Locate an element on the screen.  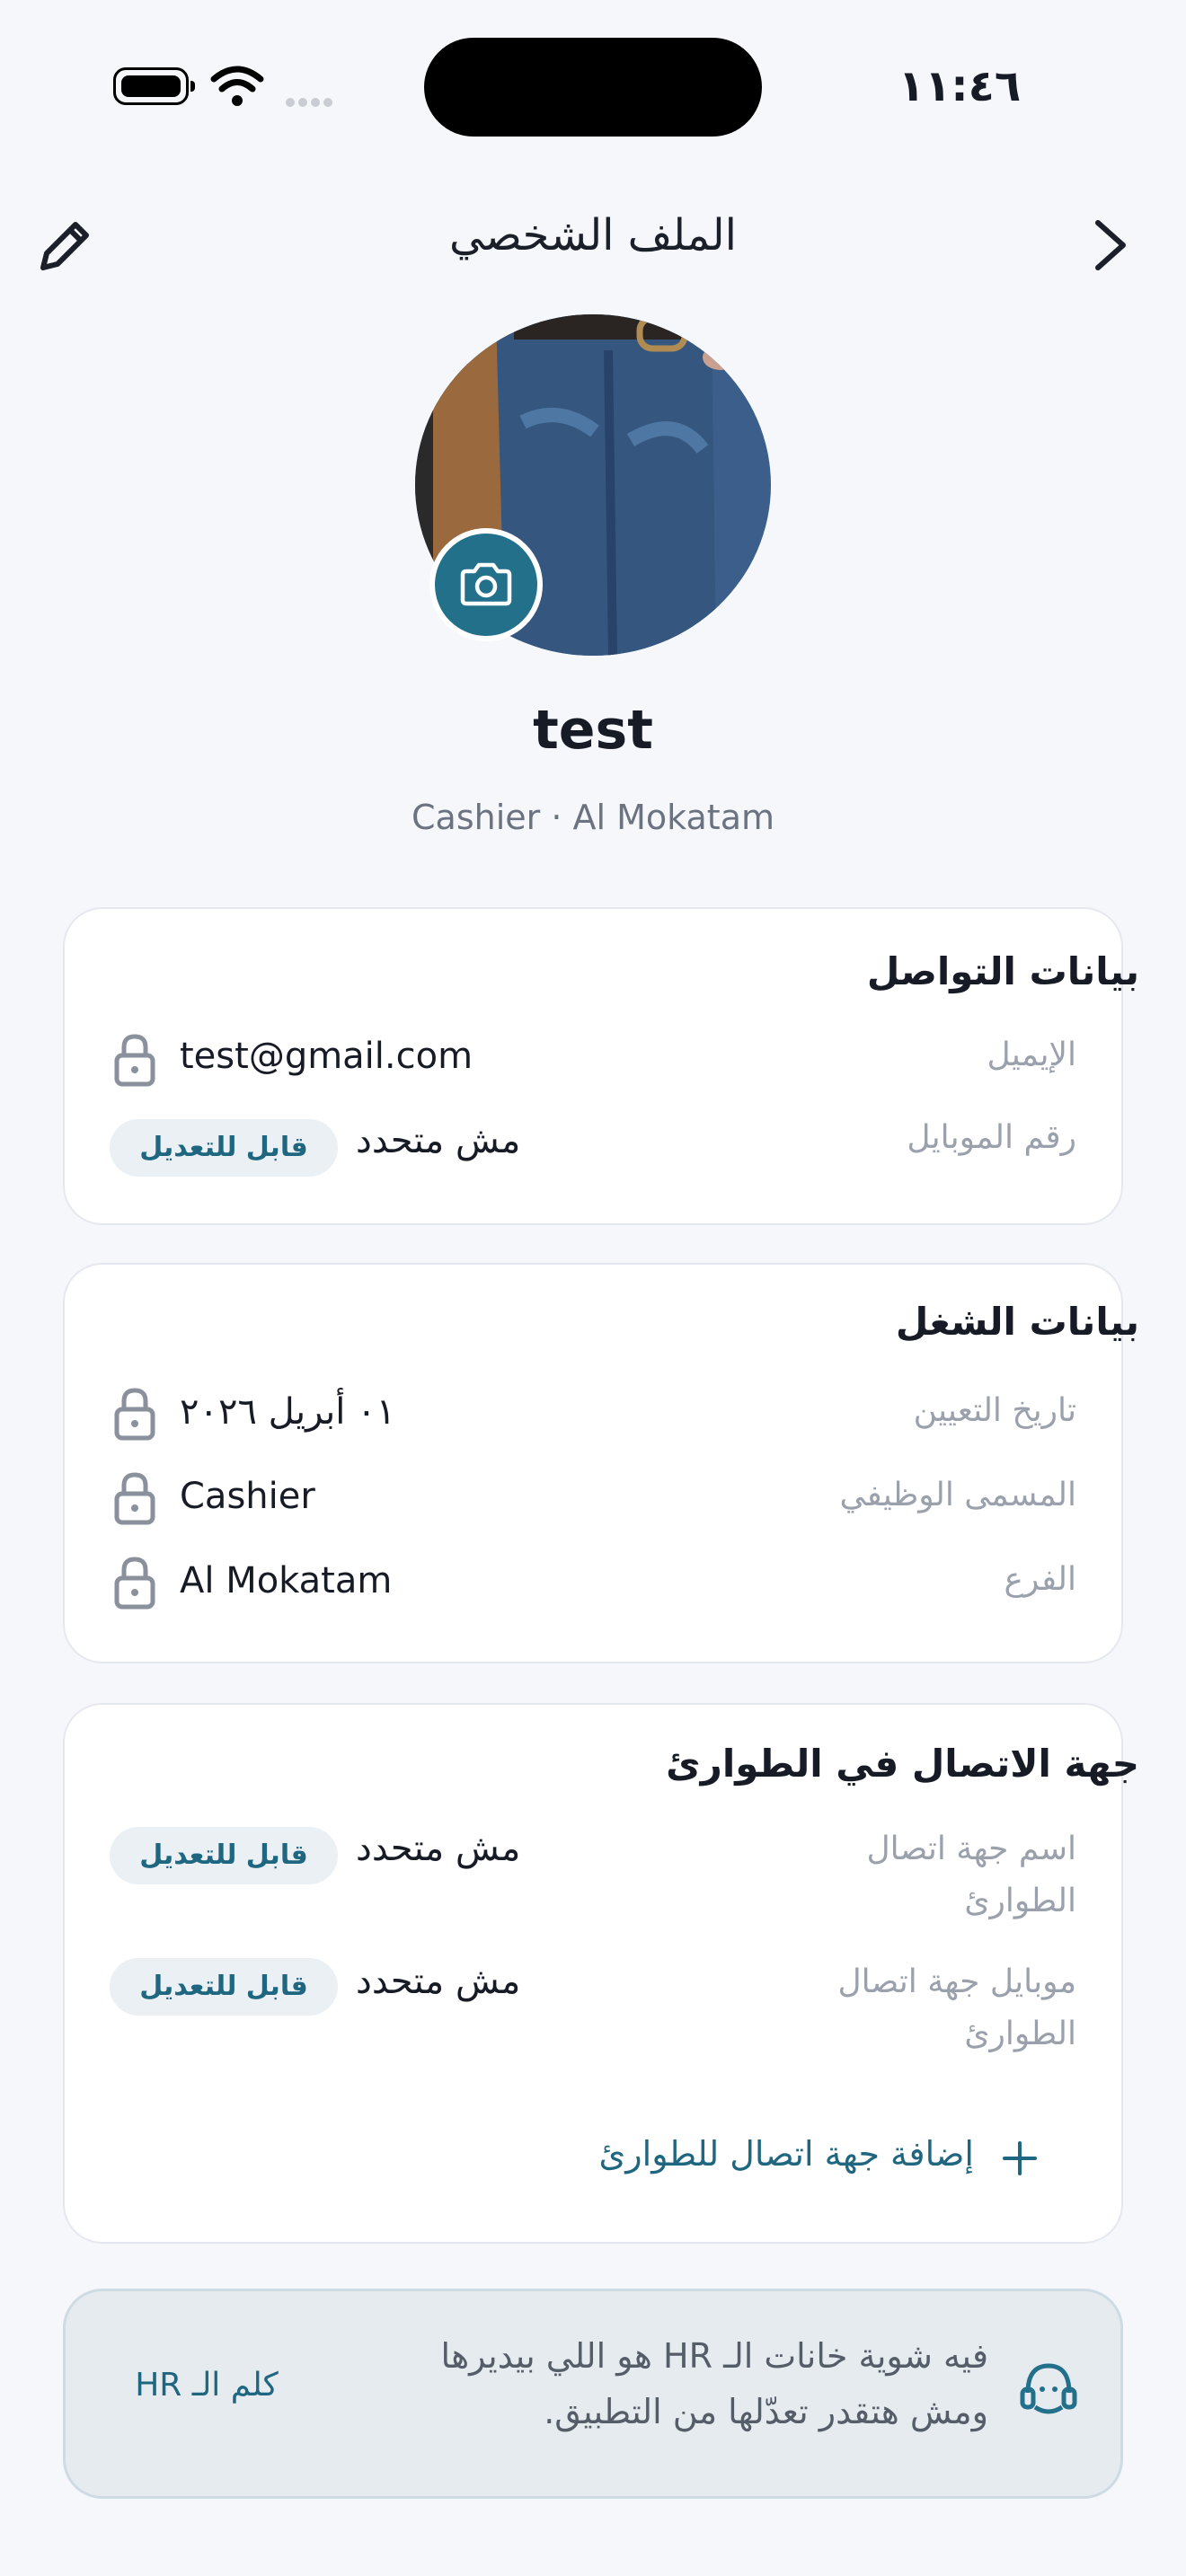
profile-name: test is located at coordinates (593, 730).